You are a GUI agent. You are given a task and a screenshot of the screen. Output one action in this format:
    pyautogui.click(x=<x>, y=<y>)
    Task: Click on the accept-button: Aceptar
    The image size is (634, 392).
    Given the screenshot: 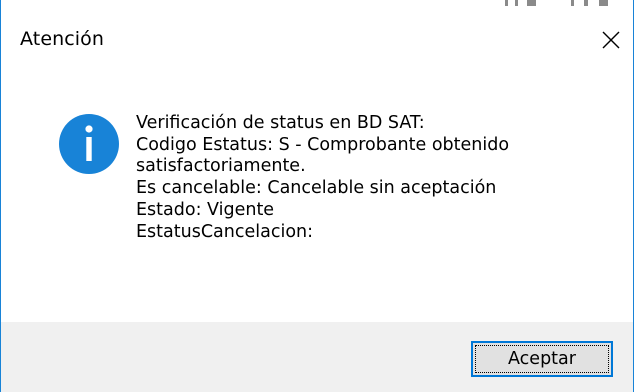 What is the action you would take?
    pyautogui.click(x=542, y=359)
    